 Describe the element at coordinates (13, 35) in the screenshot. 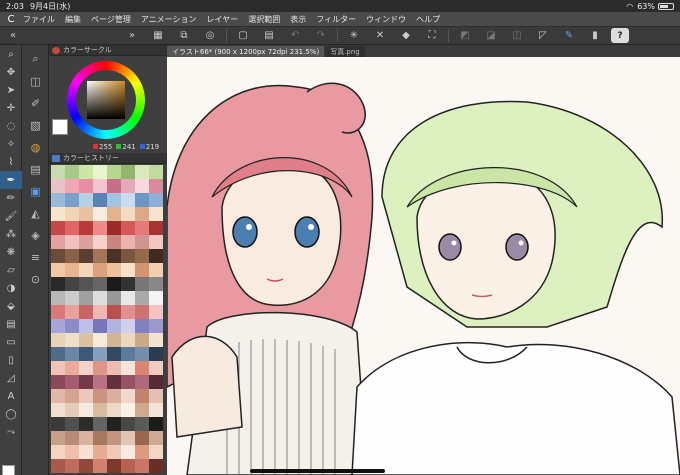

I see `collapse-left-icon: «` at that location.